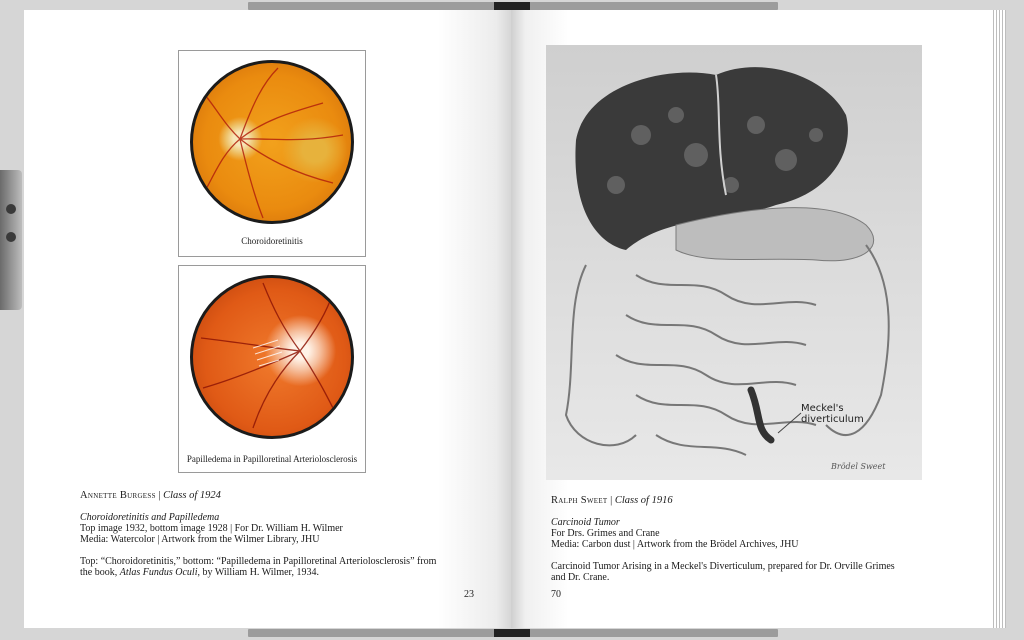 This screenshot has width=1024, height=640. I want to click on bottom-page-scrubber, so click(513, 633).